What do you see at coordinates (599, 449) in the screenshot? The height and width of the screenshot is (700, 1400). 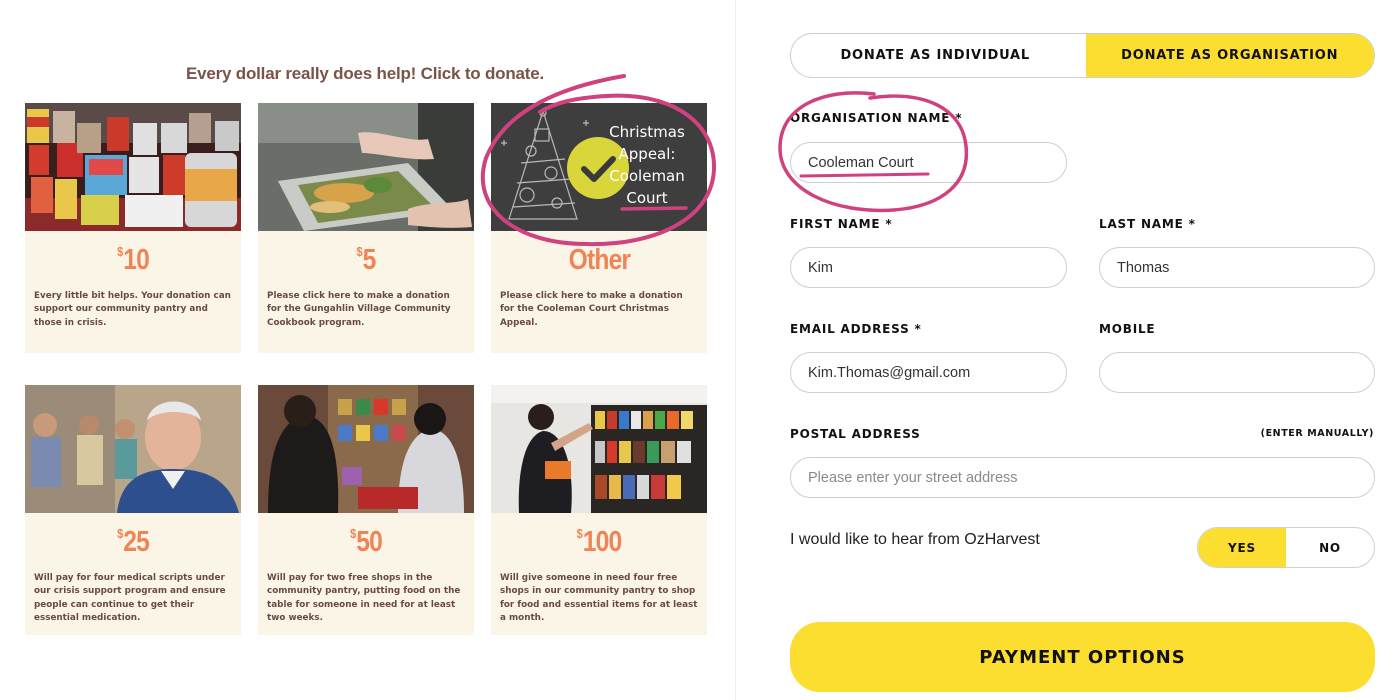 I see `pantry-shelves-photo` at bounding box center [599, 449].